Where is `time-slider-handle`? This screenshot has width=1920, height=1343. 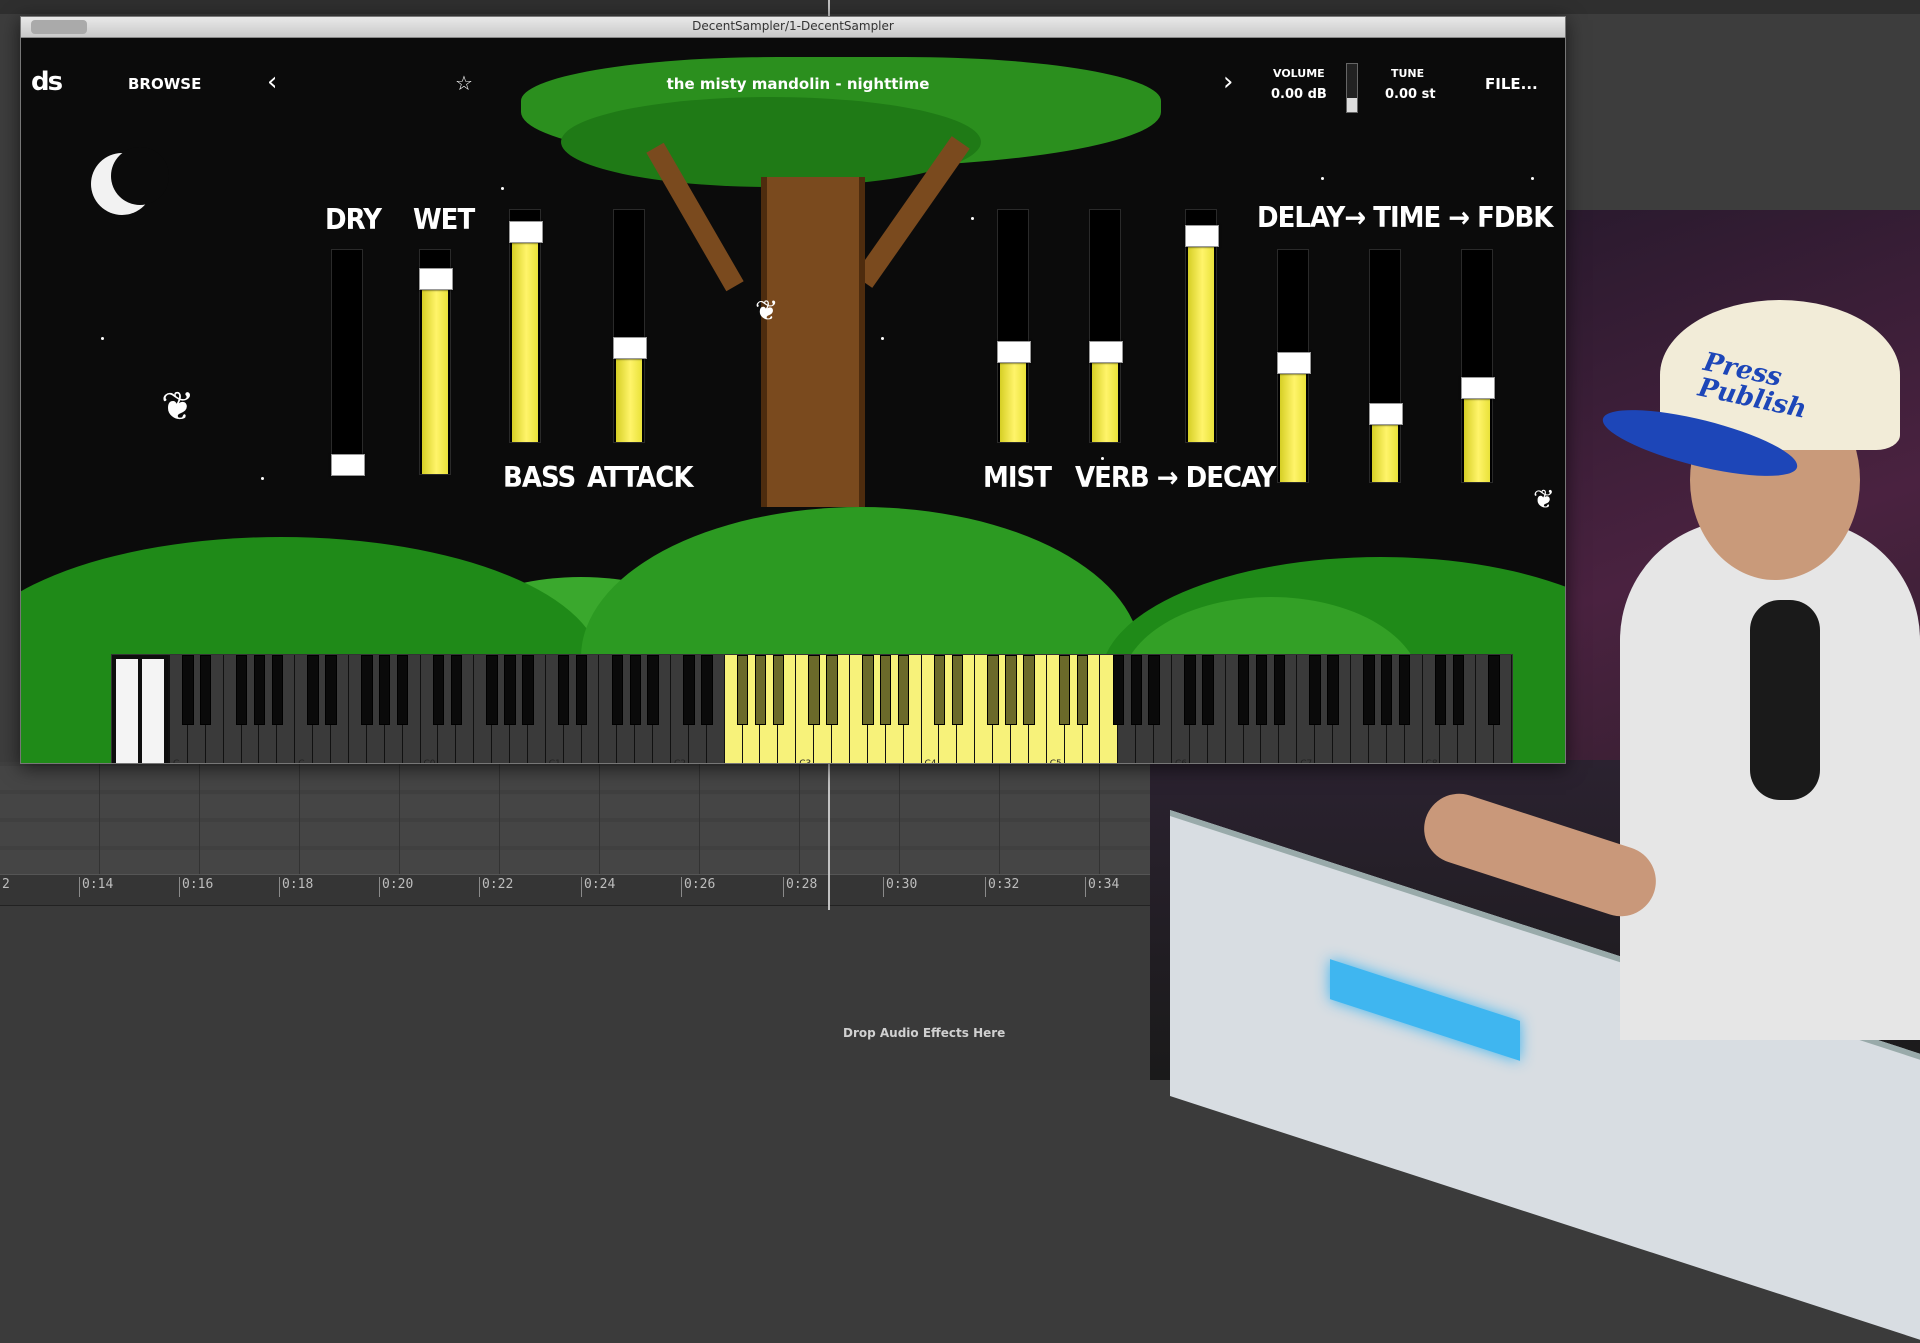 time-slider-handle is located at coordinates (1386, 413).